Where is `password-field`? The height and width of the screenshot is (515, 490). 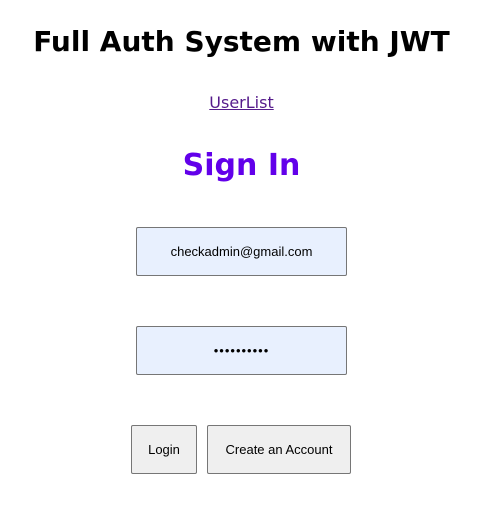
password-field is located at coordinates (241, 350).